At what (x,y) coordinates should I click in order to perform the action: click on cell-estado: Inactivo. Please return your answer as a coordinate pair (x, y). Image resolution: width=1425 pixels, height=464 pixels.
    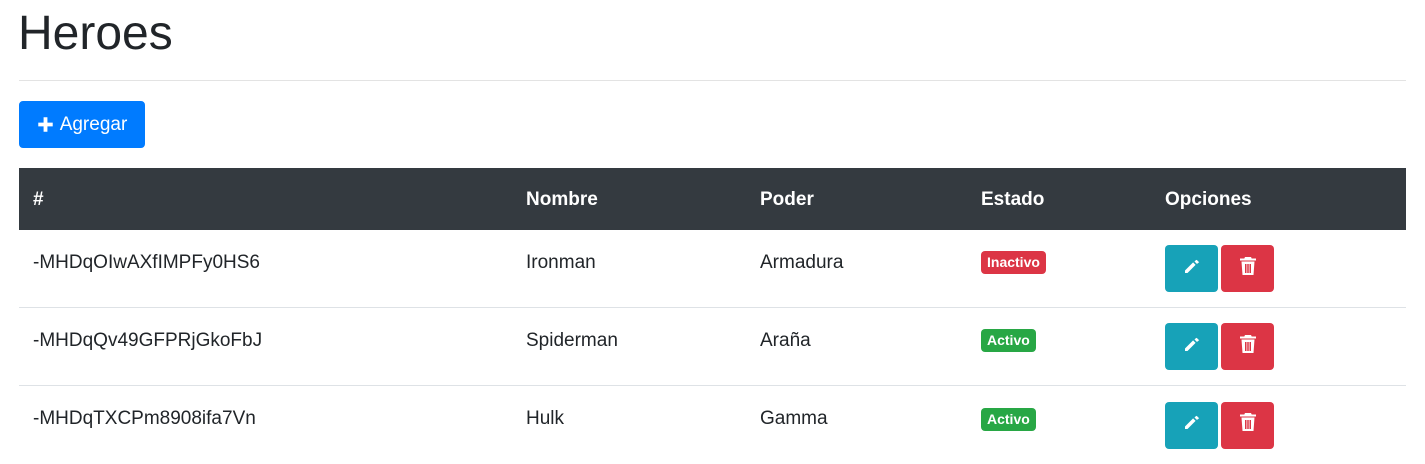
    Looking at the image, I should click on (1013, 262).